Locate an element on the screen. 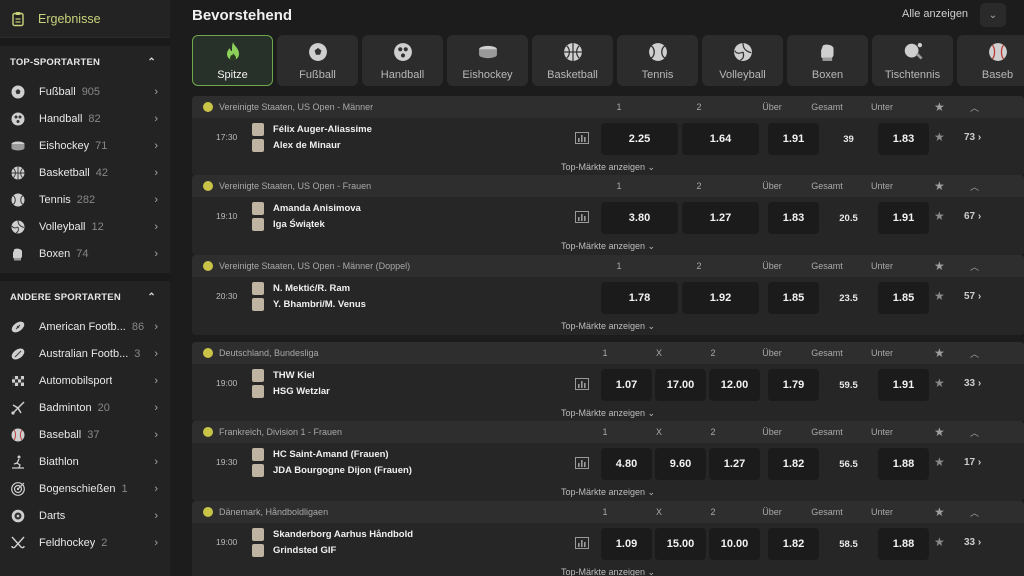 The width and height of the screenshot is (1024, 576). tab-spitze: Spitze is located at coordinates (232, 60).